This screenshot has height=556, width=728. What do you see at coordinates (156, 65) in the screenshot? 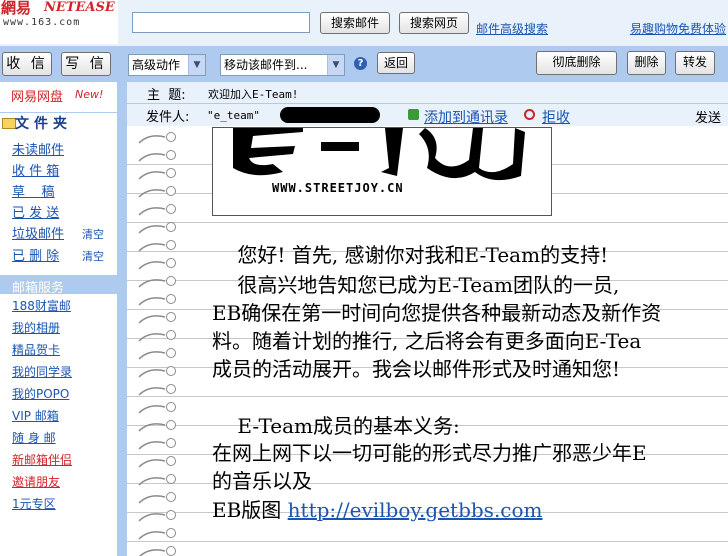
I see `advanced-action-value: 高级动作` at bounding box center [156, 65].